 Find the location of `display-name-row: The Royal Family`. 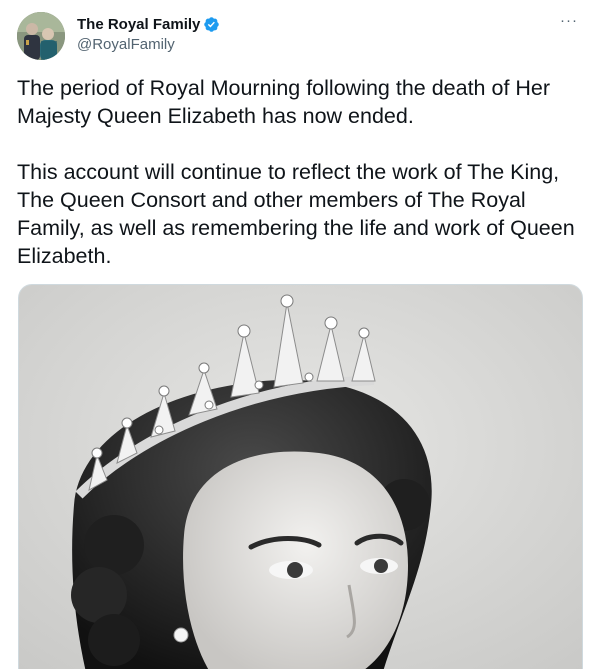

display-name-row: The Royal Family is located at coordinates (148, 24).